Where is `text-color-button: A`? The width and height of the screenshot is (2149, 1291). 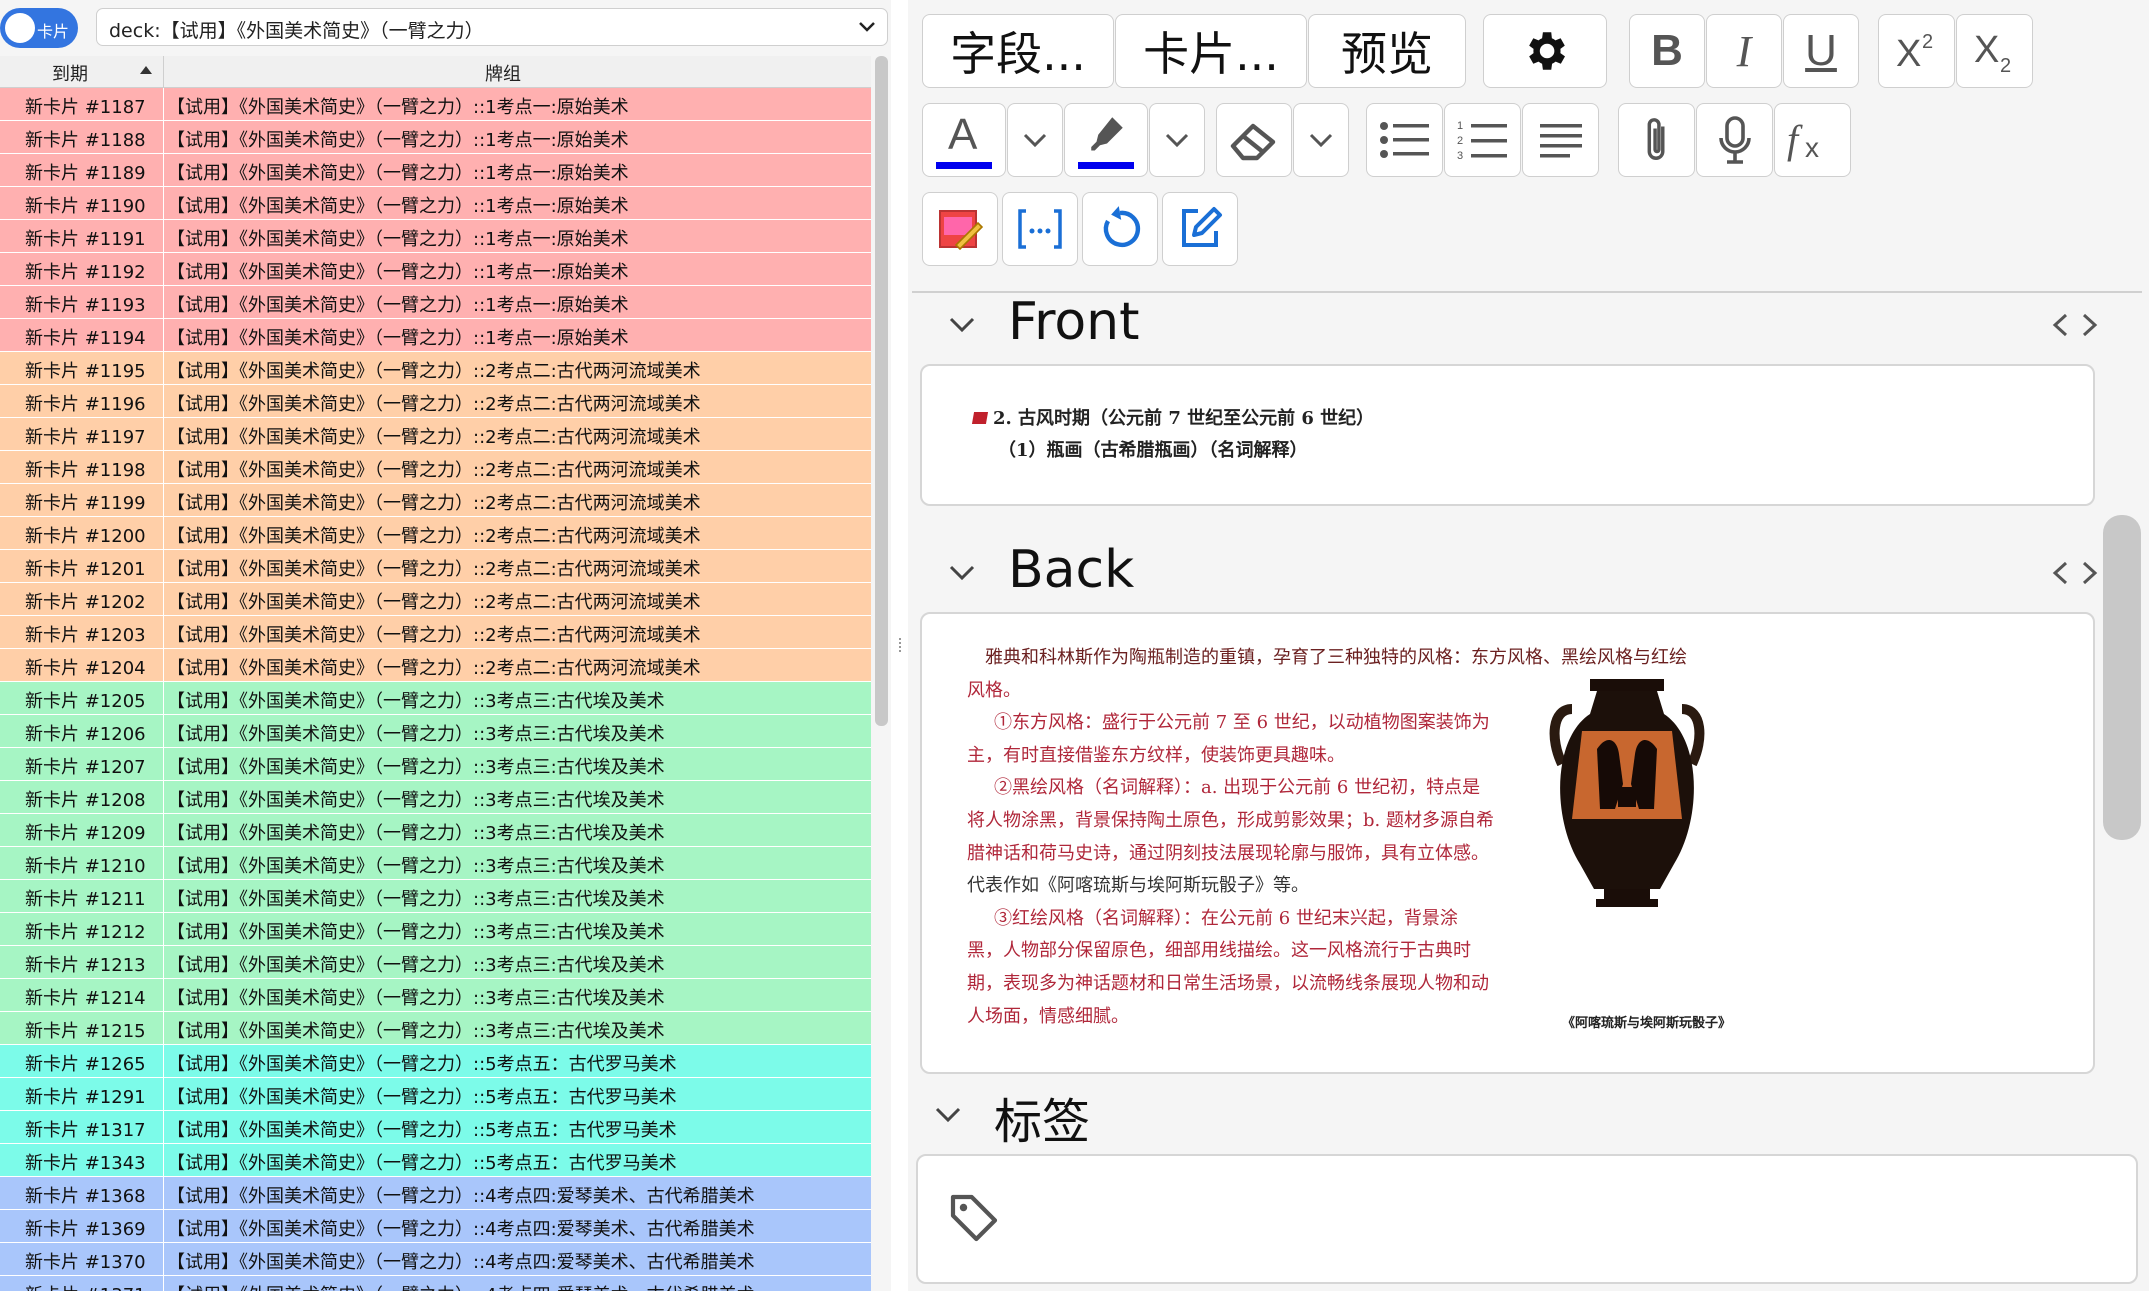
text-color-button: A is located at coordinates (964, 140).